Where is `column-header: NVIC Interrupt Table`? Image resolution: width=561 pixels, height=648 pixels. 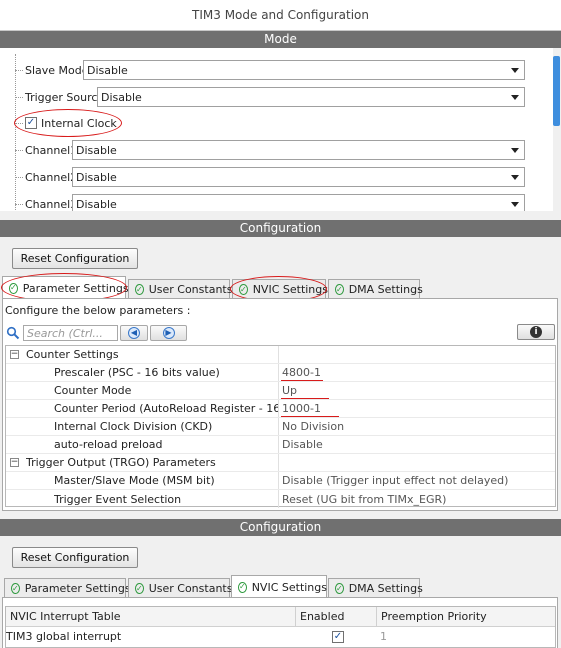
column-header: NVIC Interrupt Table is located at coordinates (151, 617).